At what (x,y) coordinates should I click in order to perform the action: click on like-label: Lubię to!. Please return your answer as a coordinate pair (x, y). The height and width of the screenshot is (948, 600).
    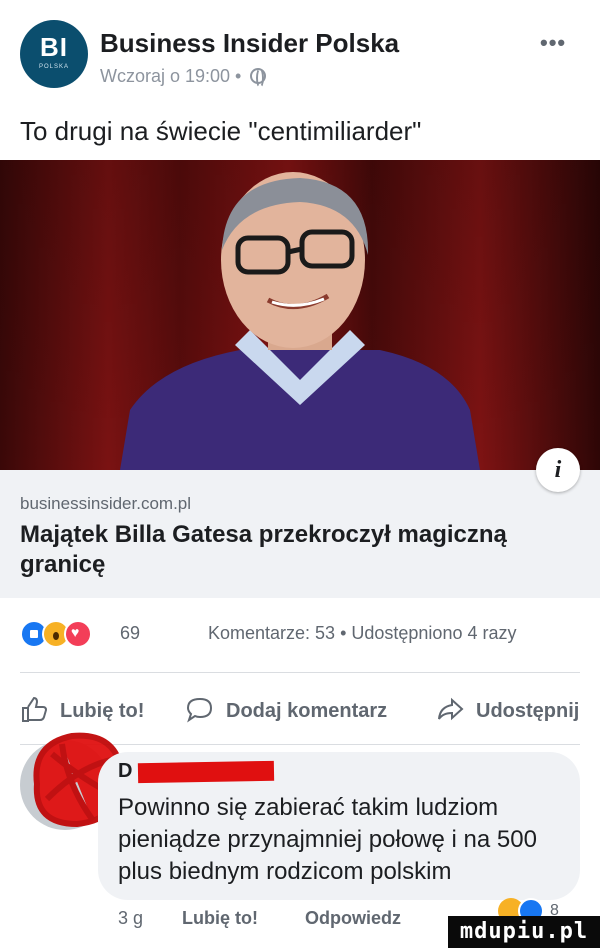
    Looking at the image, I should click on (102, 711).